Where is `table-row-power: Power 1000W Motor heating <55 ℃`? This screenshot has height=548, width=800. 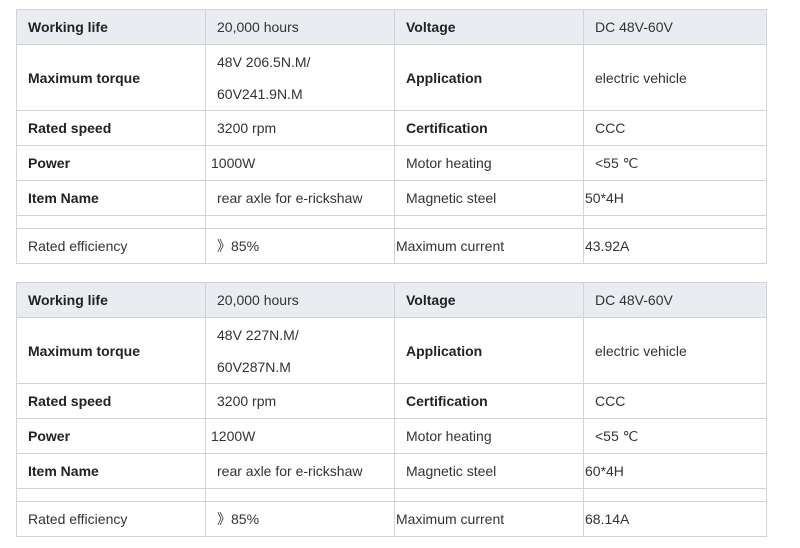 table-row-power: Power 1000W Motor heating <55 ℃ is located at coordinates (391, 163).